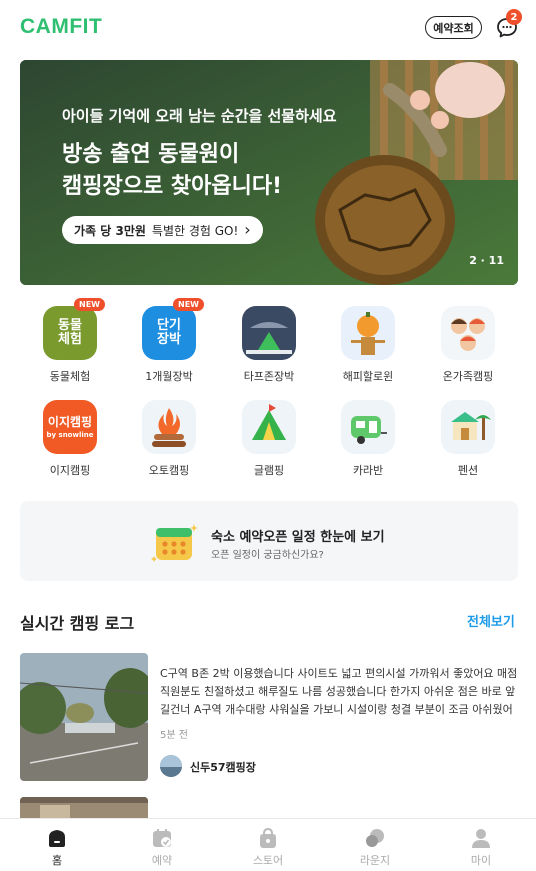  What do you see at coordinates (268, 837) in the screenshot?
I see `shopping-bag-icon` at bounding box center [268, 837].